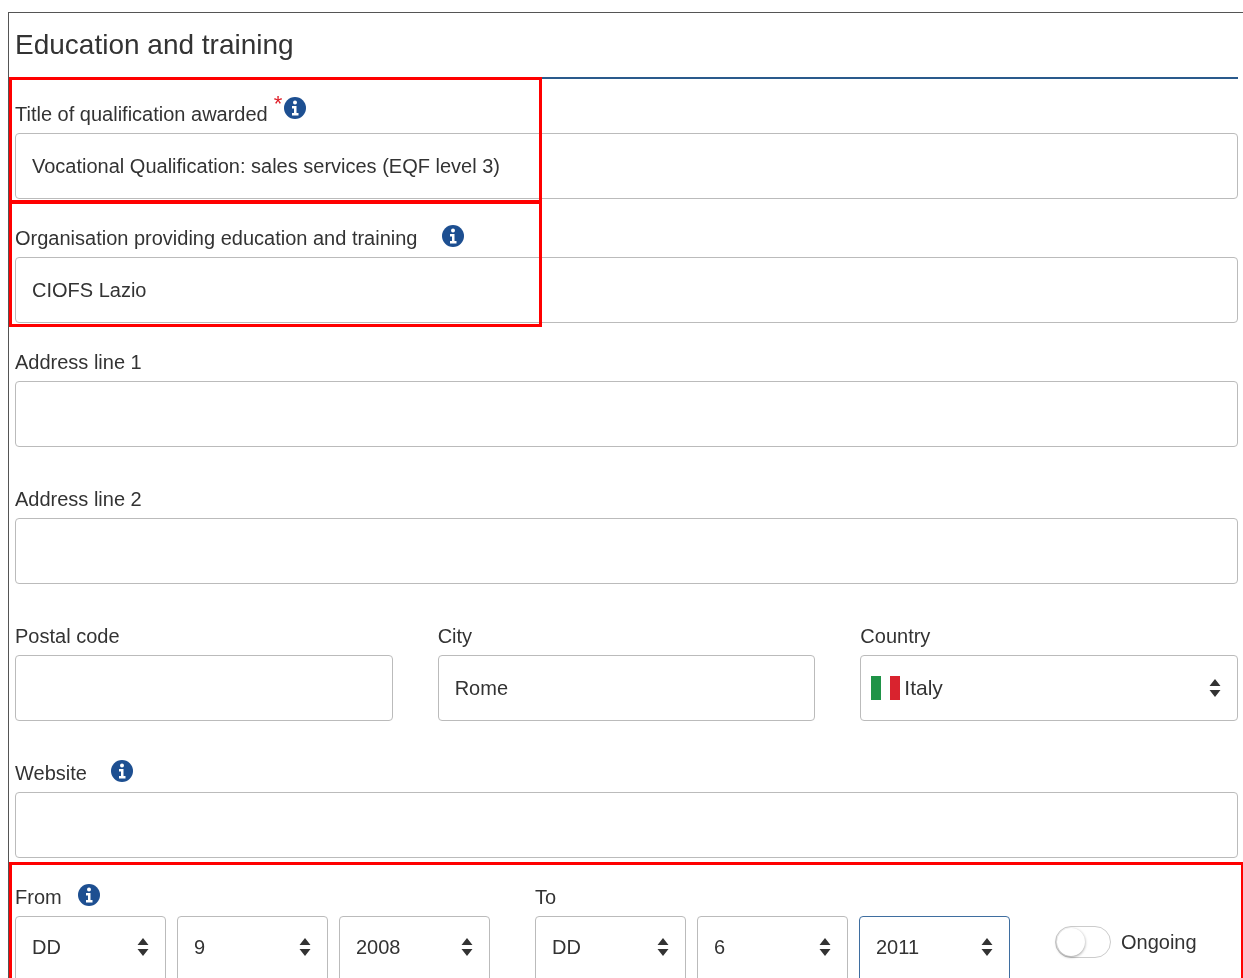 Image resolution: width=1243 pixels, height=978 pixels. Describe the element at coordinates (626, 688) in the screenshot. I see `text-field: Rome` at that location.